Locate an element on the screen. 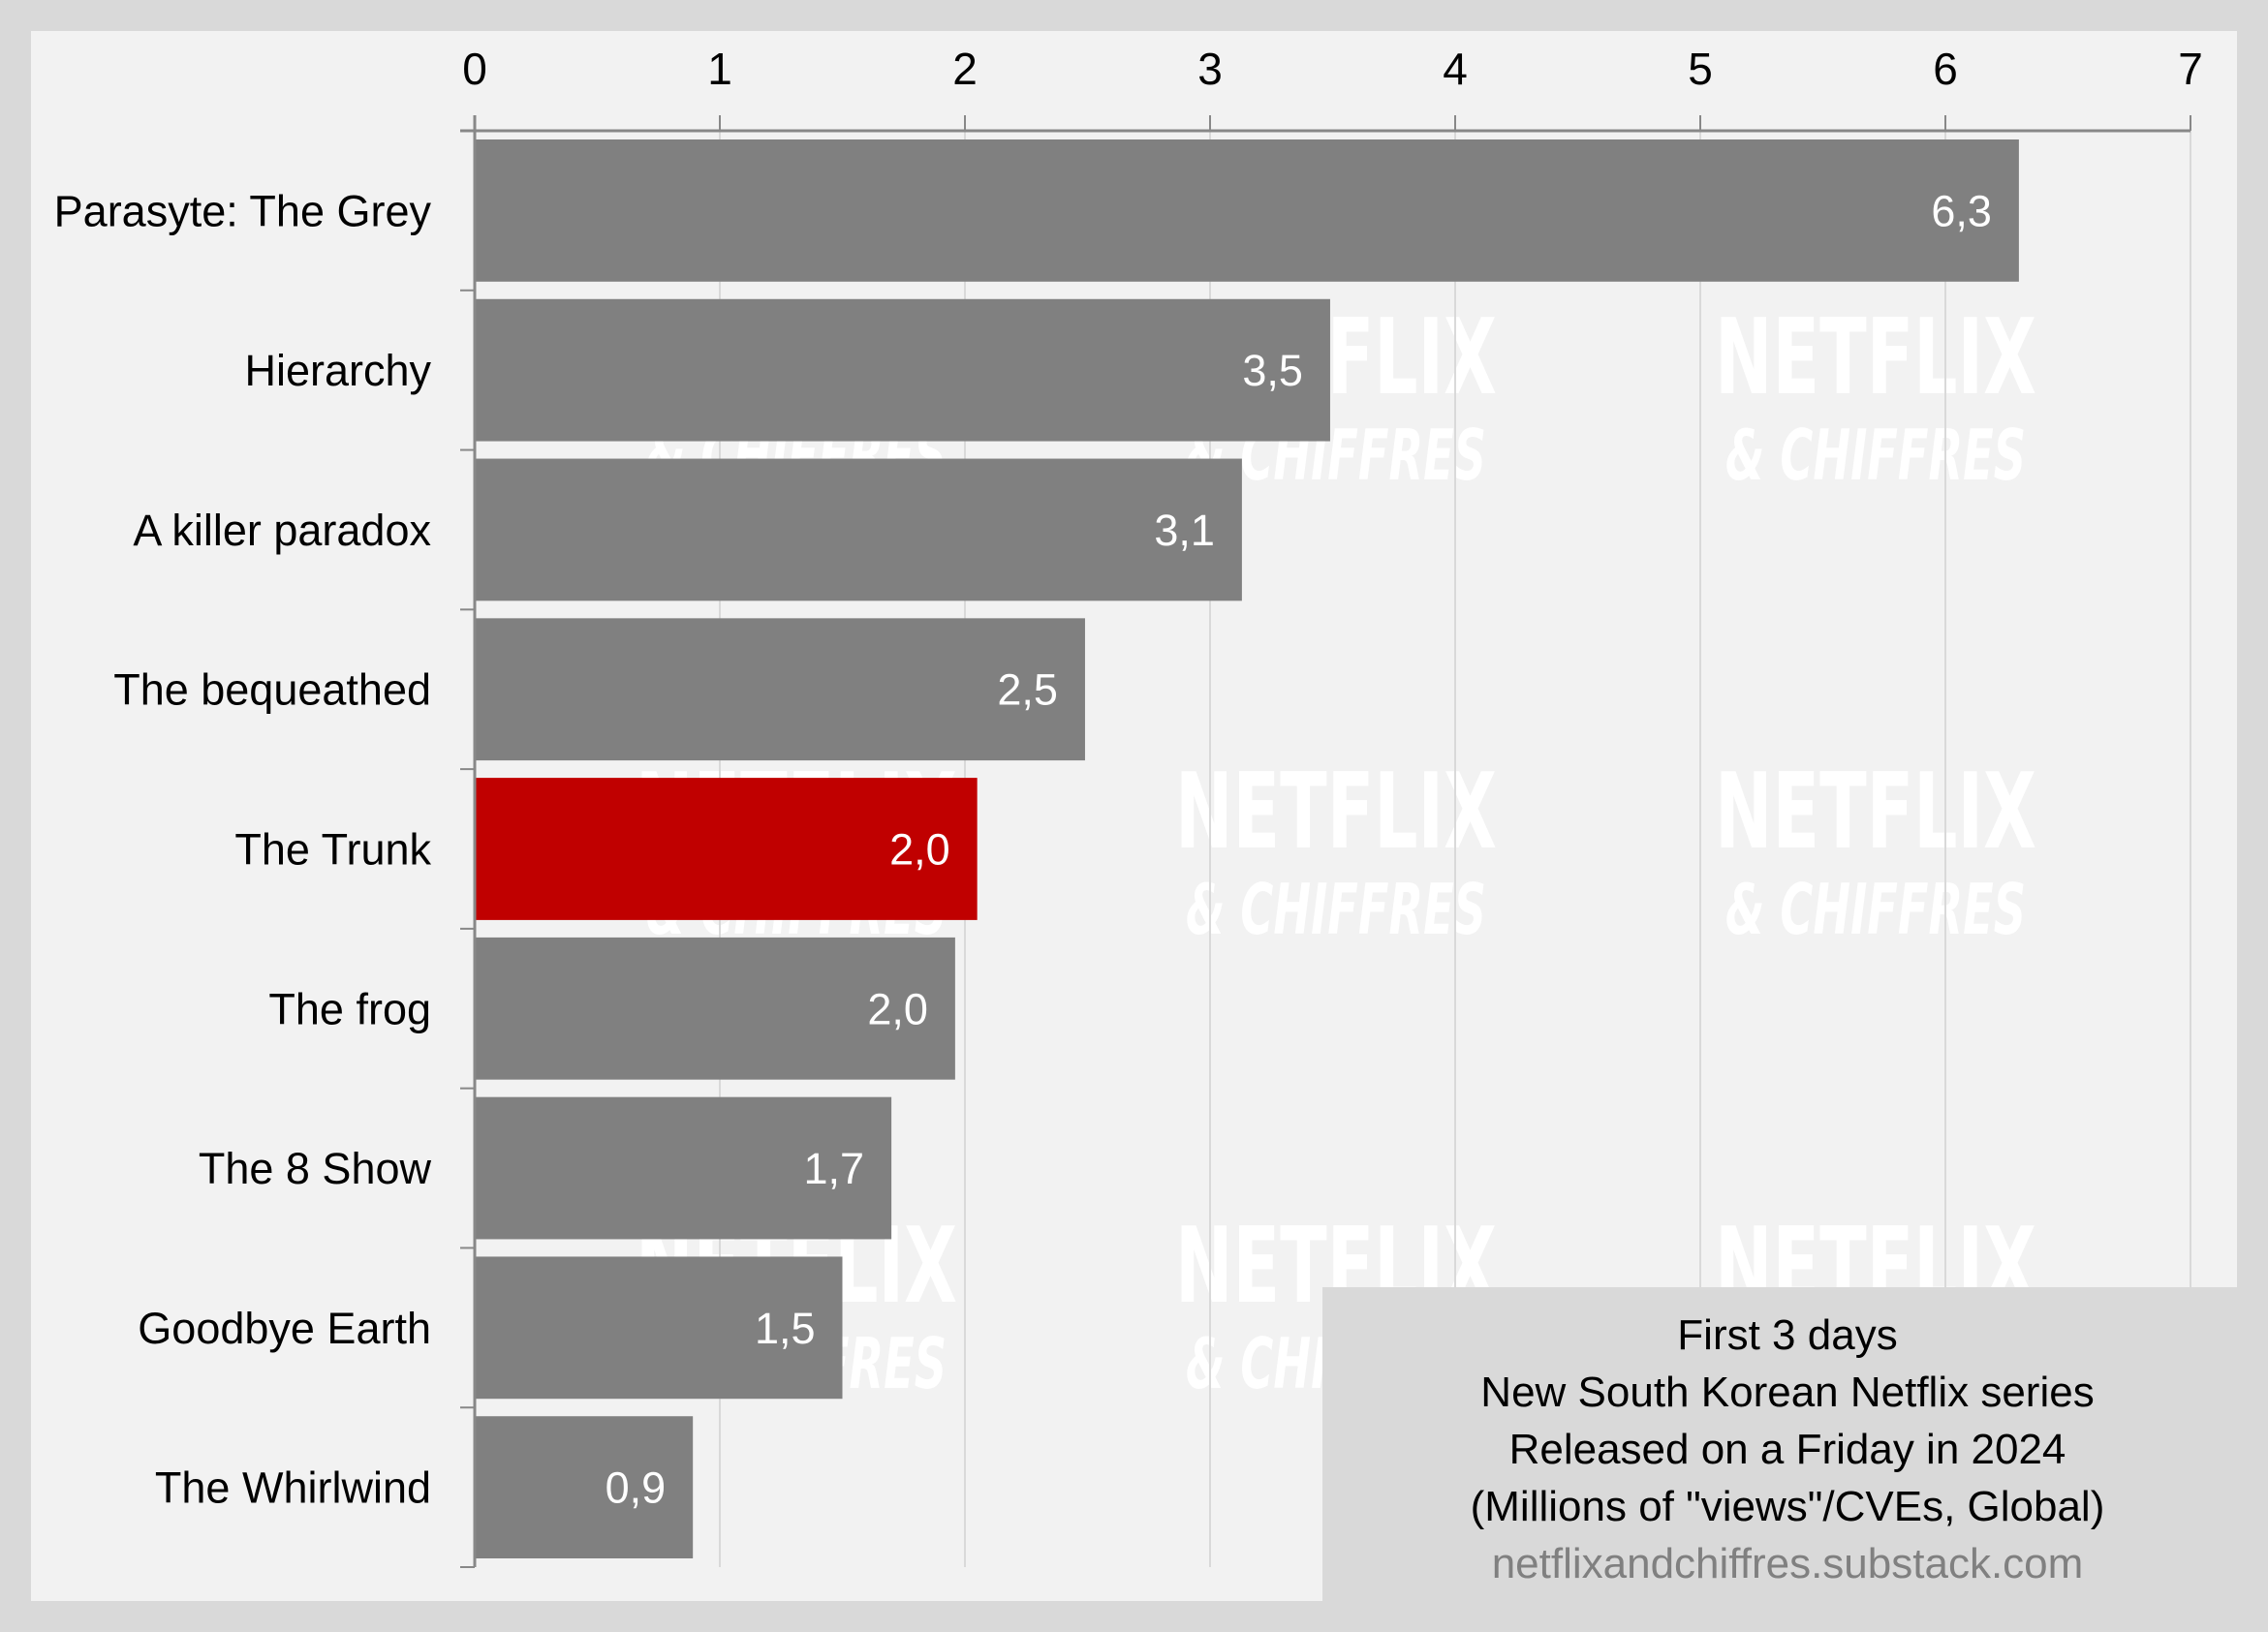  category-label: The frog is located at coordinates (349, 1008).